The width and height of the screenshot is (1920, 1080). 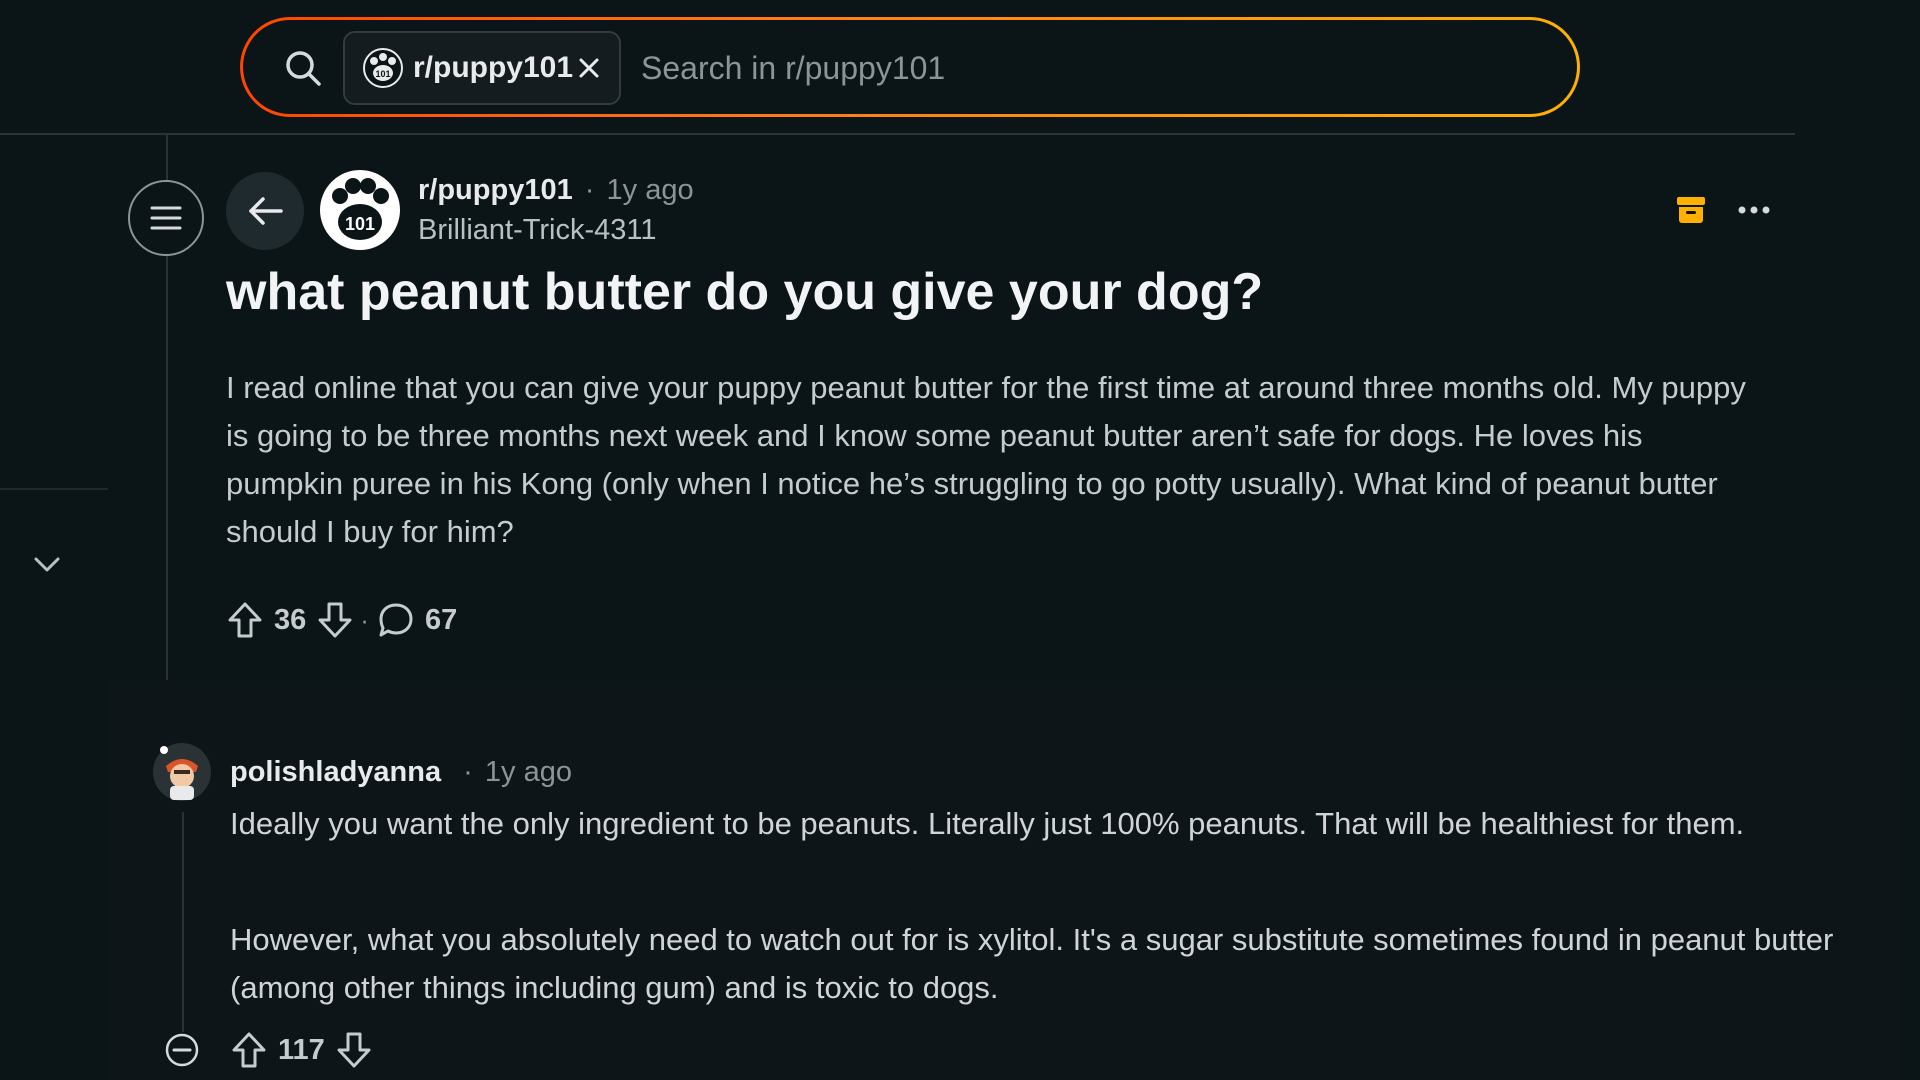 What do you see at coordinates (396, 620) in the screenshot?
I see `comment-icon` at bounding box center [396, 620].